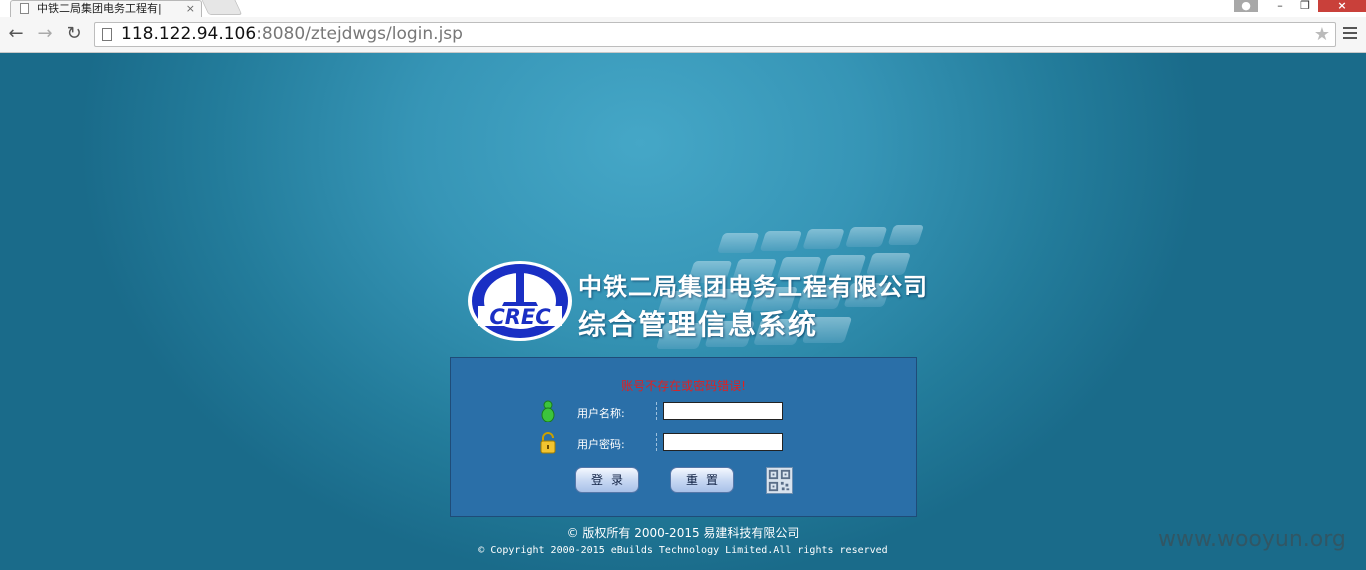 This screenshot has width=1366, height=570. What do you see at coordinates (601, 444) in the screenshot?
I see `password-label: 用户密码:` at bounding box center [601, 444].